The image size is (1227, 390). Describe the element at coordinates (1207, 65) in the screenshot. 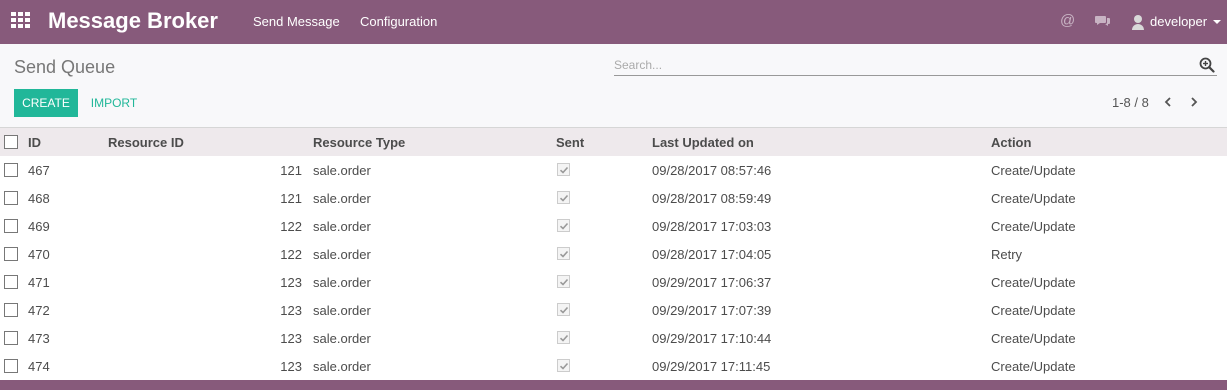

I see `search-zoom-icon` at that location.